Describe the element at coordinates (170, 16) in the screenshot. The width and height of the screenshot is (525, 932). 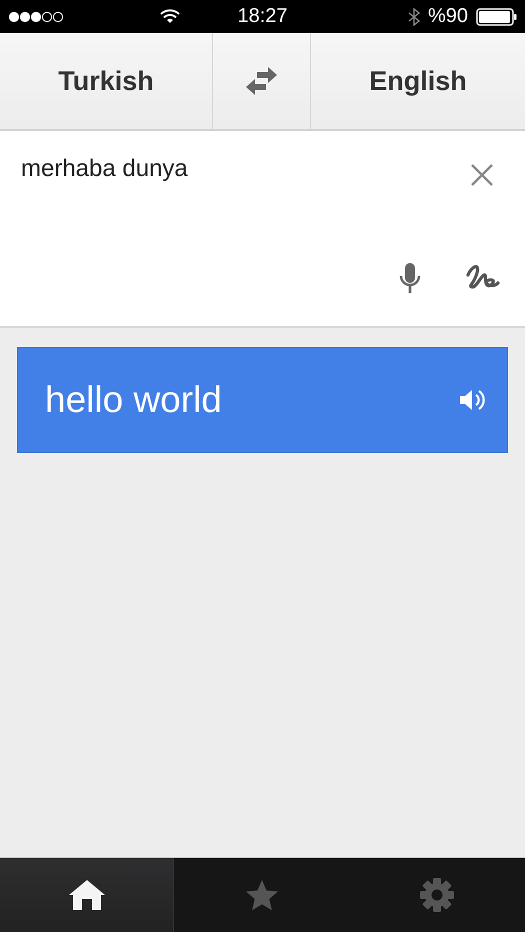
I see `wifi-icon` at that location.